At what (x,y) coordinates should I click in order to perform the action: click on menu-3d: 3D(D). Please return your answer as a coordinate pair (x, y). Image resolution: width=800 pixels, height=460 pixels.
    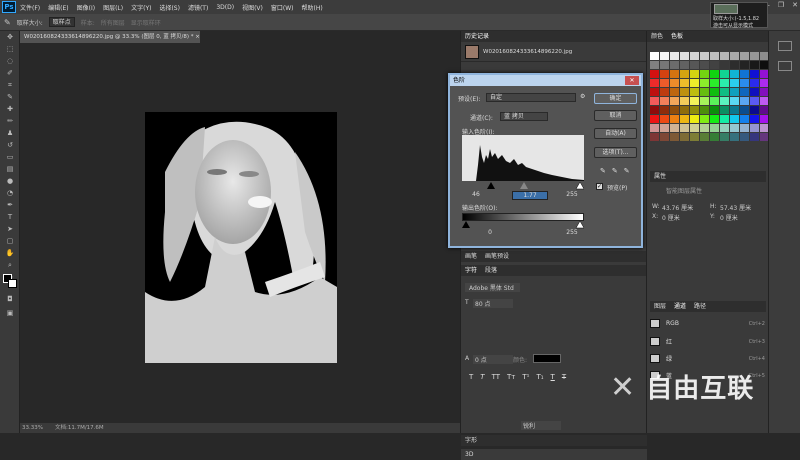
    Looking at the image, I should click on (225, 7).